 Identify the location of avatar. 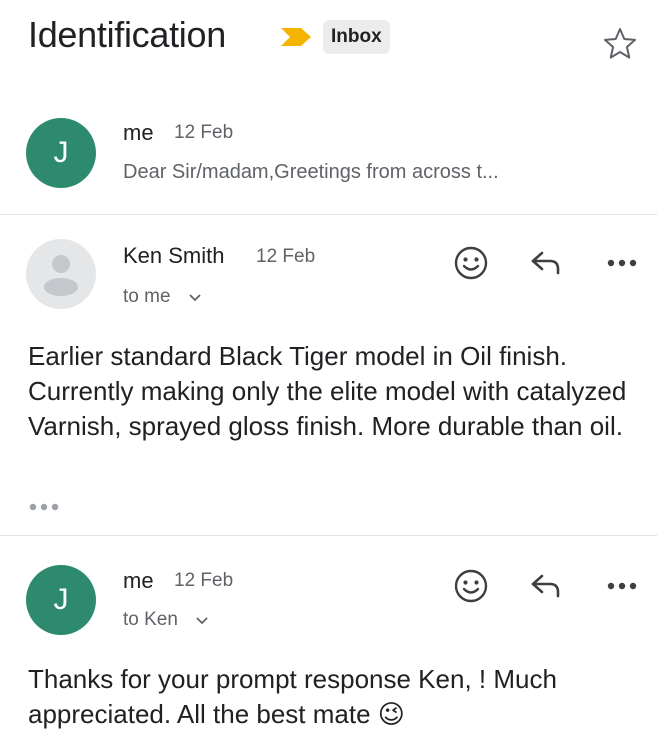
(61, 274).